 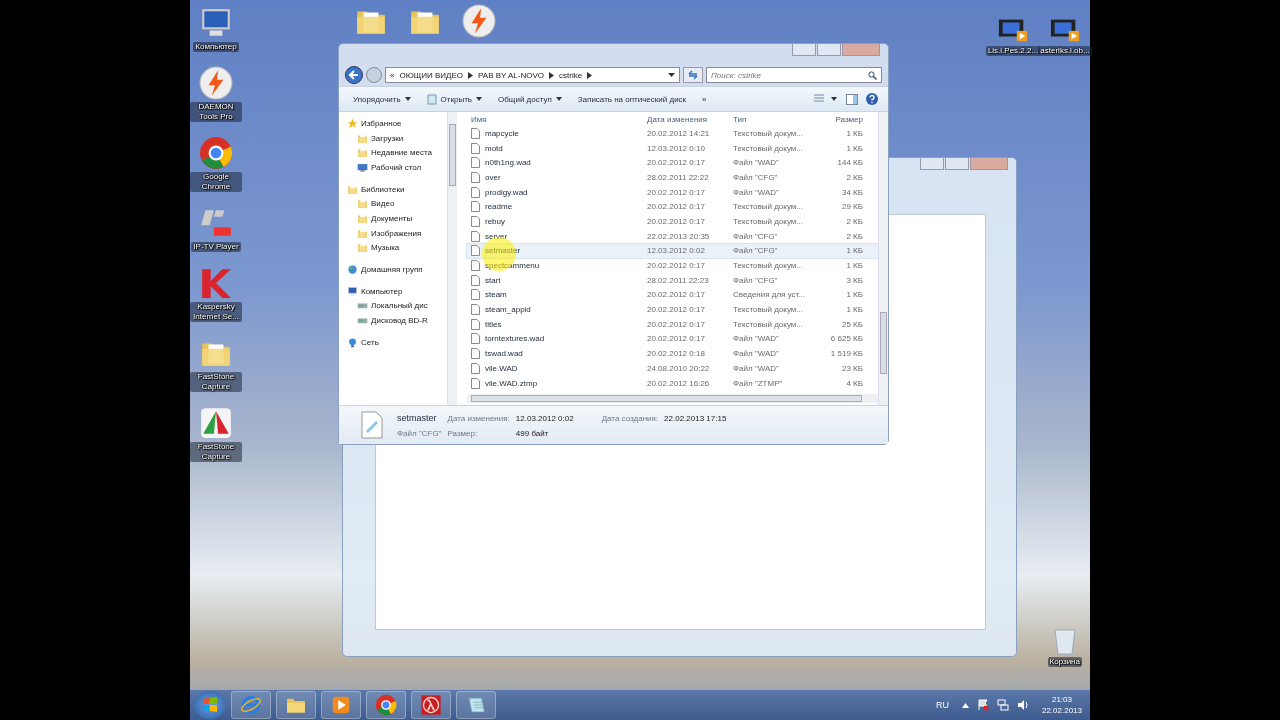 I want to click on refresh-button, so click(x=693, y=75).